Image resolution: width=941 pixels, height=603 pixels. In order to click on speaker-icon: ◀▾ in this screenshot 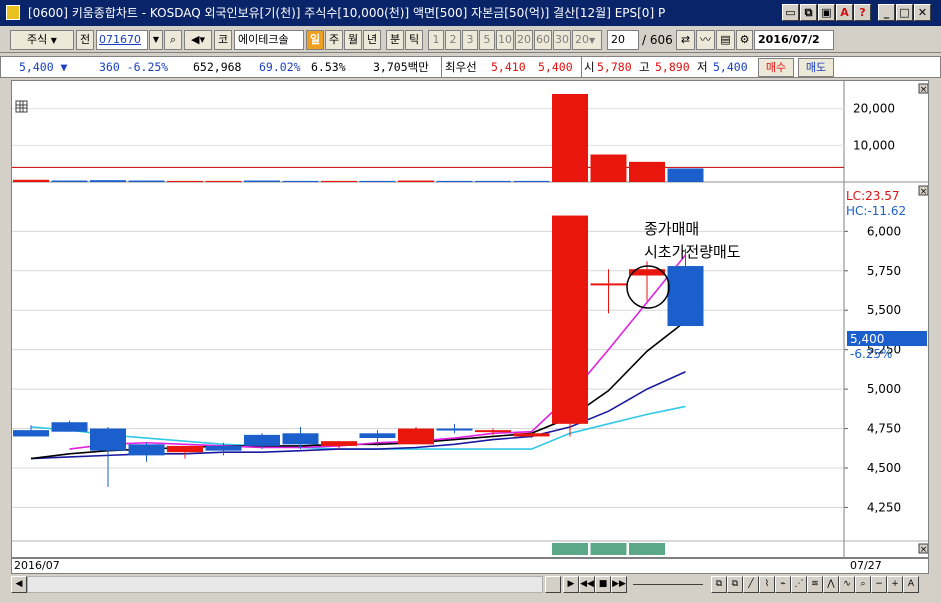, I will do `click(198, 40)`.